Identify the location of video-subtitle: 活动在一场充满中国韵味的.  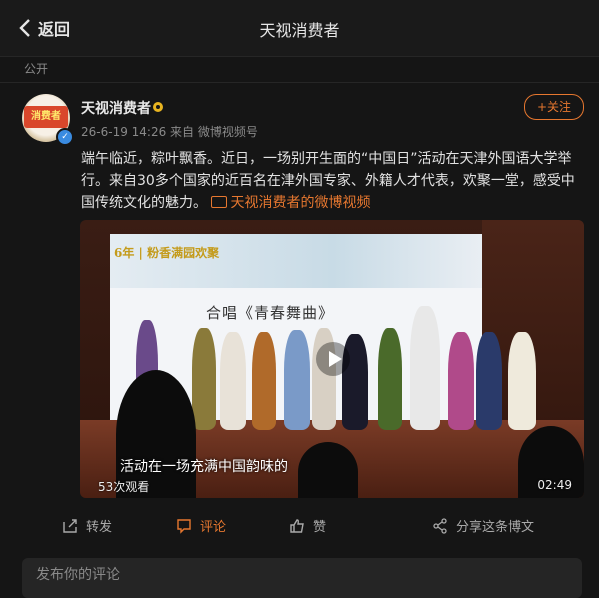
(204, 467).